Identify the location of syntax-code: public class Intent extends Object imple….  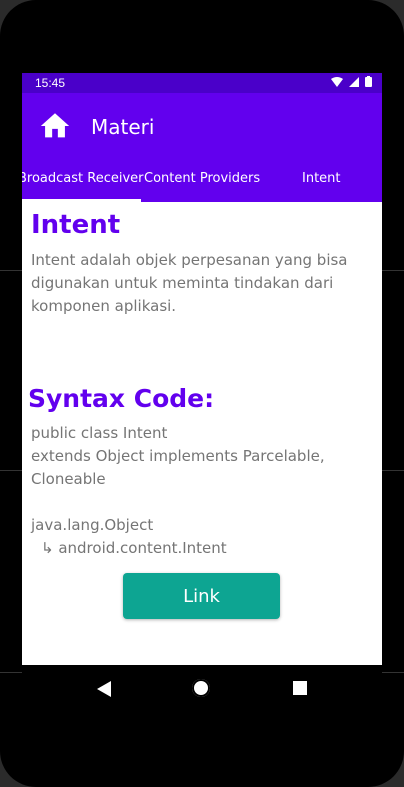
(178, 456).